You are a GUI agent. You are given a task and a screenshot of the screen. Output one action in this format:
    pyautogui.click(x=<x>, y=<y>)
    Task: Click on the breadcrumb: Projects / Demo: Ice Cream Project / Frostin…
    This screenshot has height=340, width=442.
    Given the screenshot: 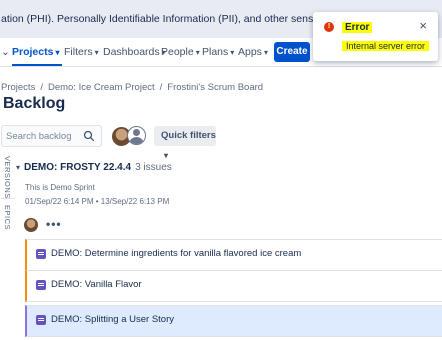 What is the action you would take?
    pyautogui.click(x=132, y=87)
    